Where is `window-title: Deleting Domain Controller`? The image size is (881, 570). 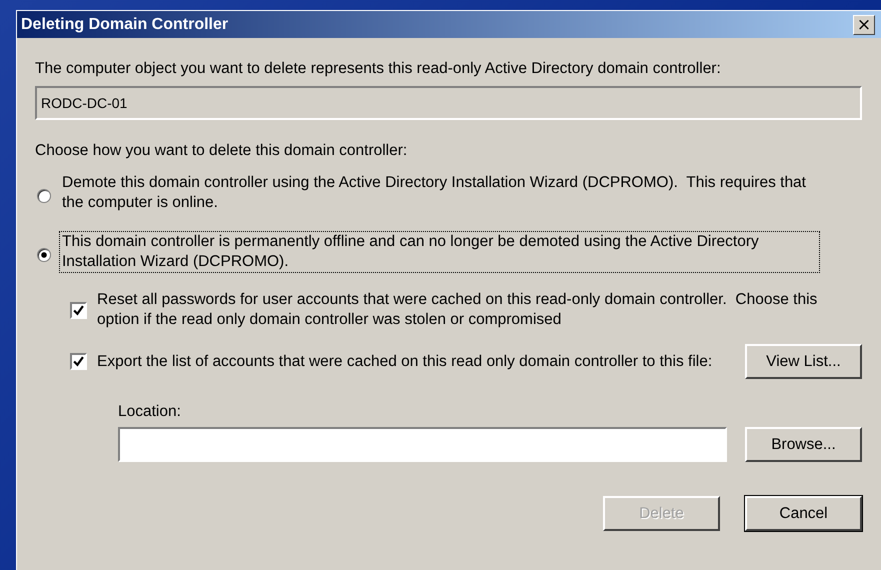
window-title: Deleting Domain Controller is located at coordinates (124, 25).